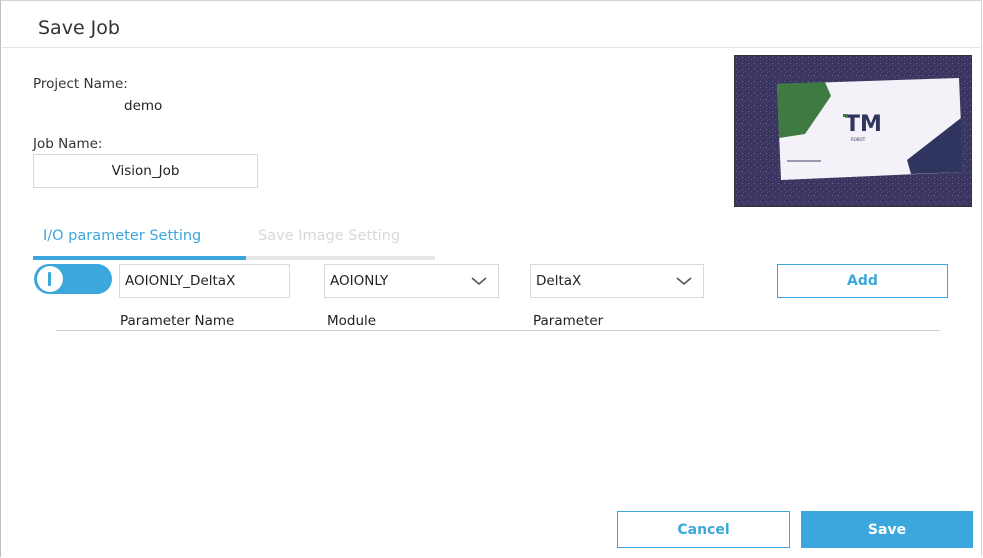 The width and height of the screenshot is (983, 558). Describe the element at coordinates (73, 279) in the screenshot. I see `enable-toggle` at that location.